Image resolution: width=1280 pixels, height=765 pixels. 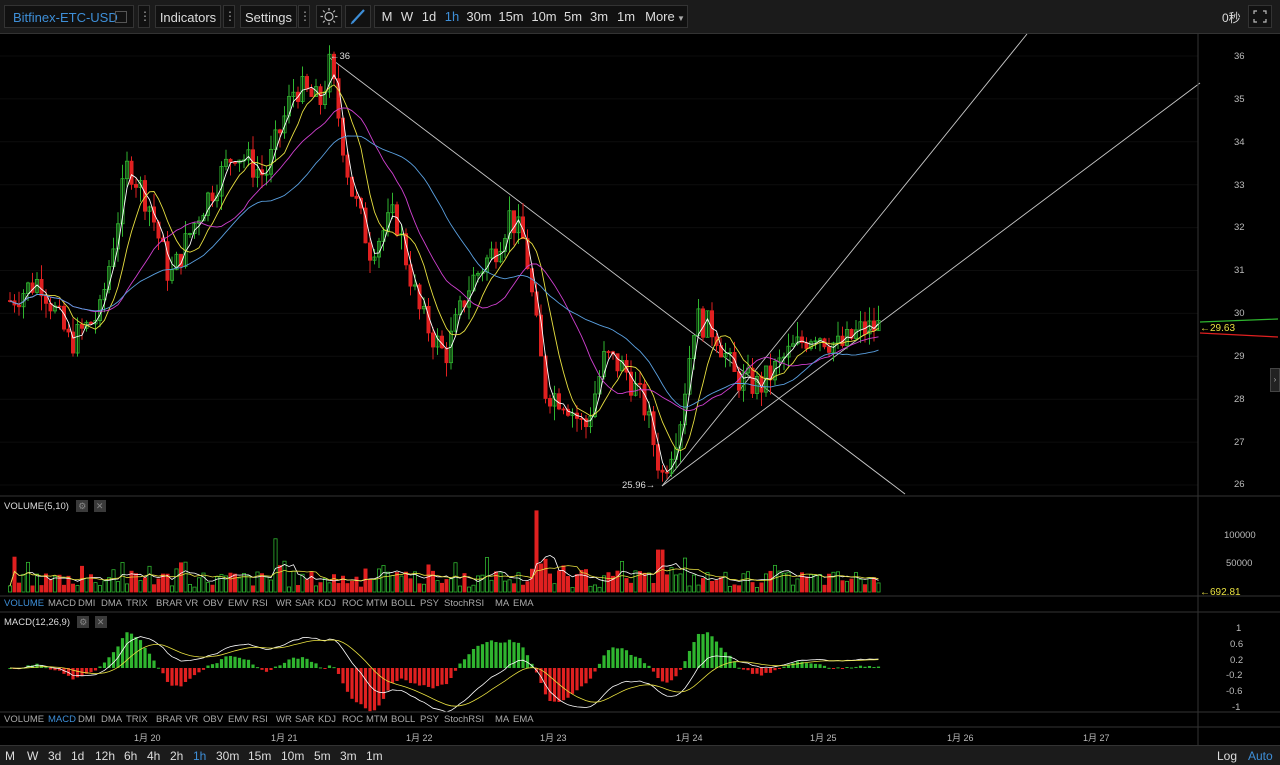 I want to click on bottom-interval-1m: 1m, so click(x=374, y=756).